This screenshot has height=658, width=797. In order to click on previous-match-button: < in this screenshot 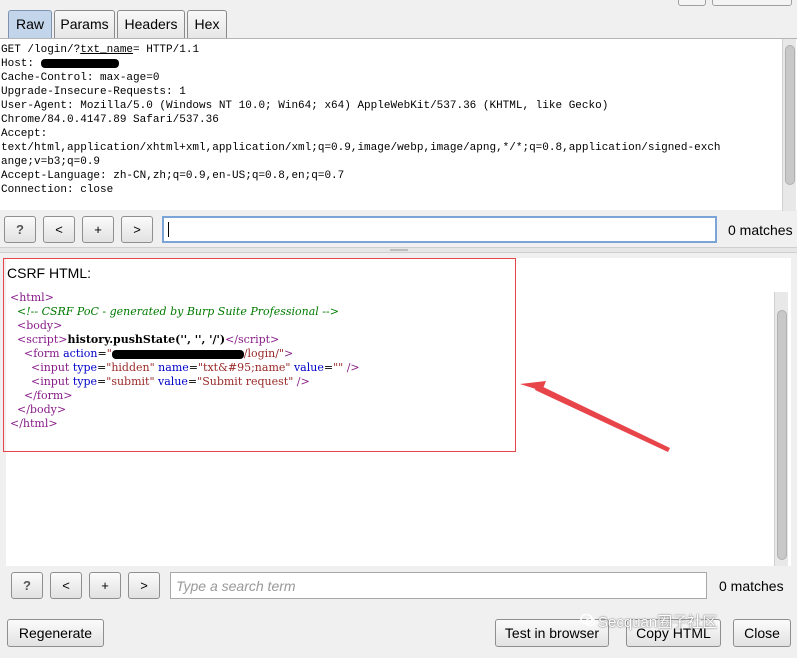, I will do `click(66, 585)`.